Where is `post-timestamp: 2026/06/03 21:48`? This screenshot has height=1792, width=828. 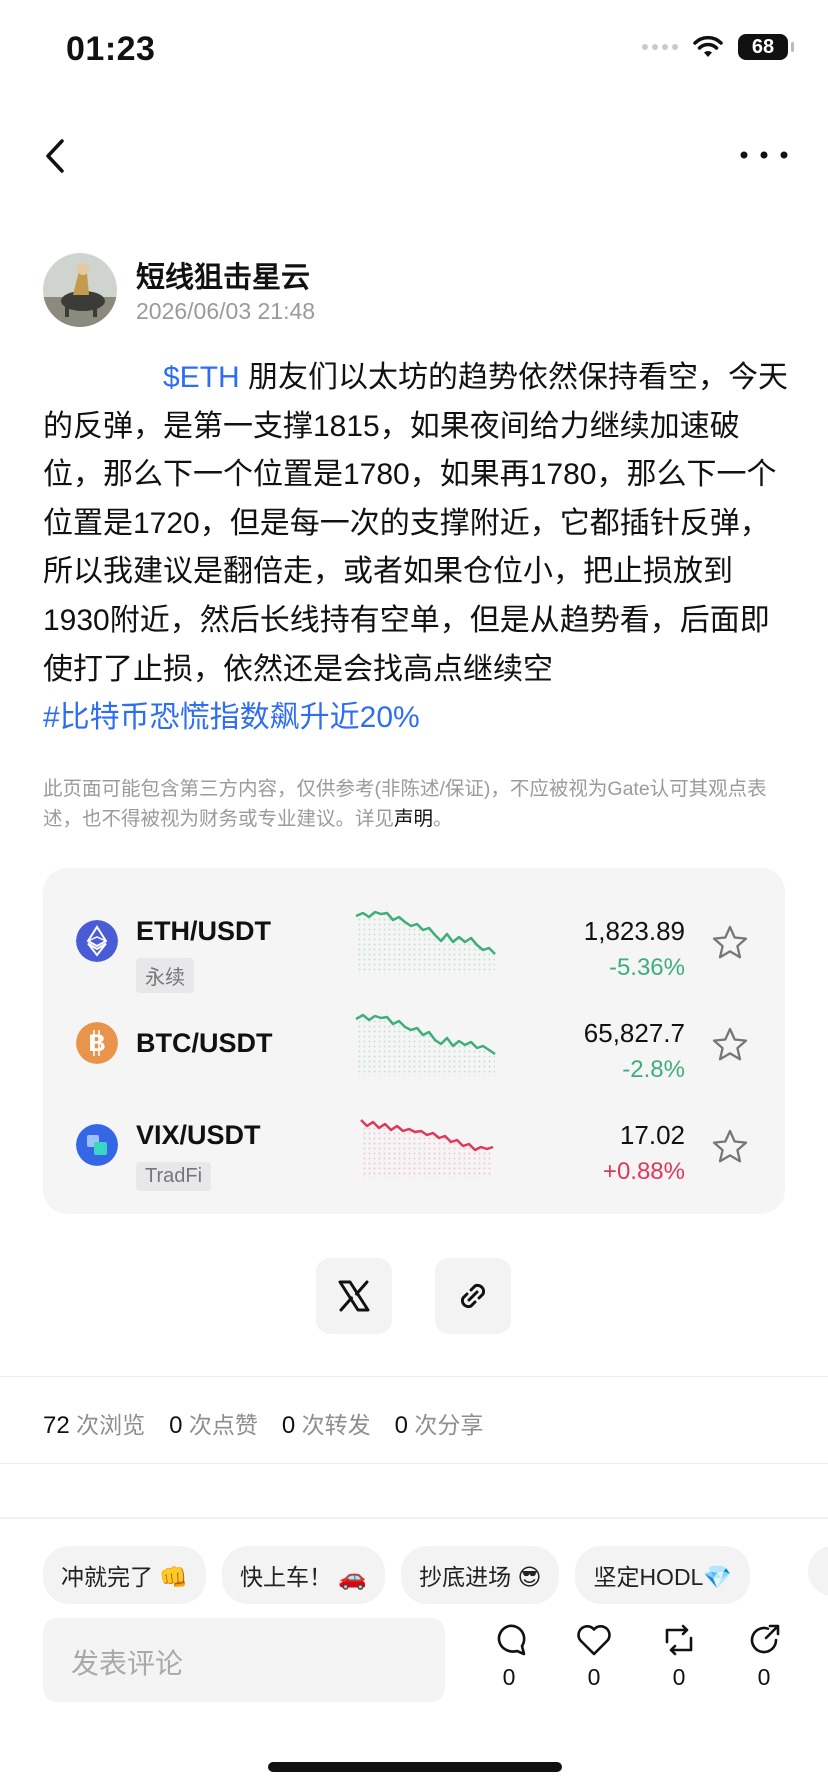
post-timestamp: 2026/06/03 21:48 is located at coordinates (226, 311).